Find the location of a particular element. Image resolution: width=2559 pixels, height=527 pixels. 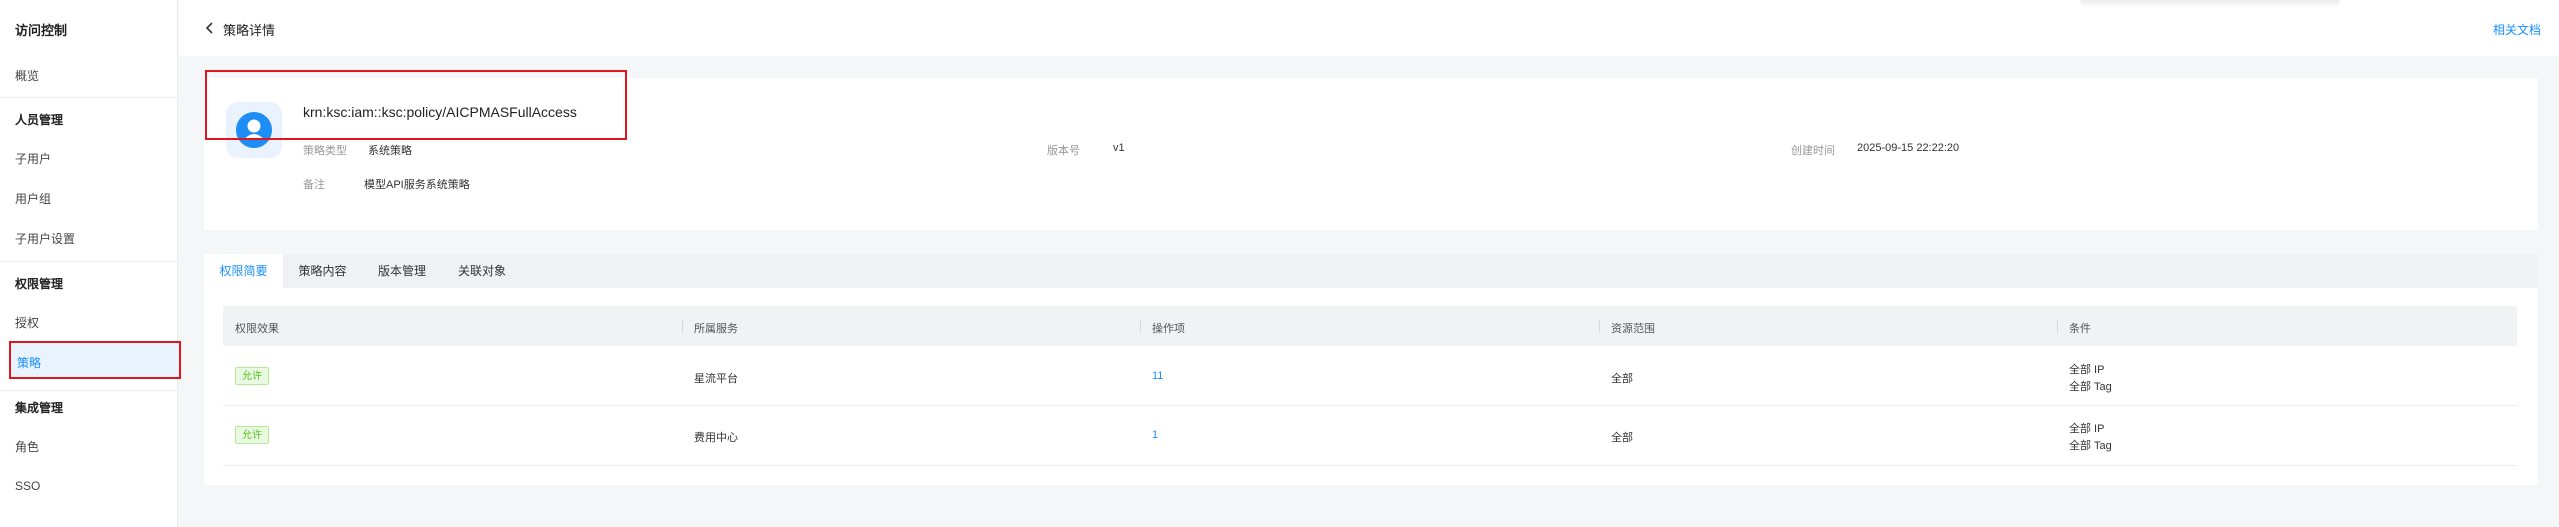

table-cell-service: 费用中心 is located at coordinates (716, 438).